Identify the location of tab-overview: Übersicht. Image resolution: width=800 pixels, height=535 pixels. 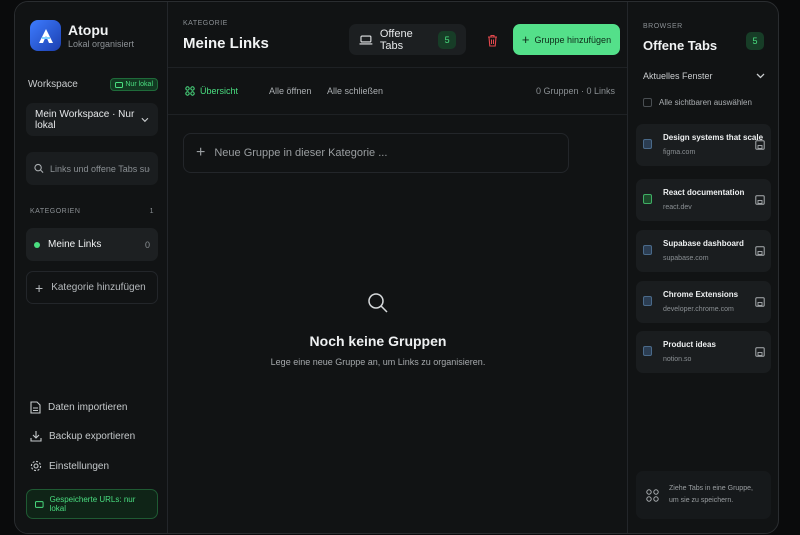
(211, 91).